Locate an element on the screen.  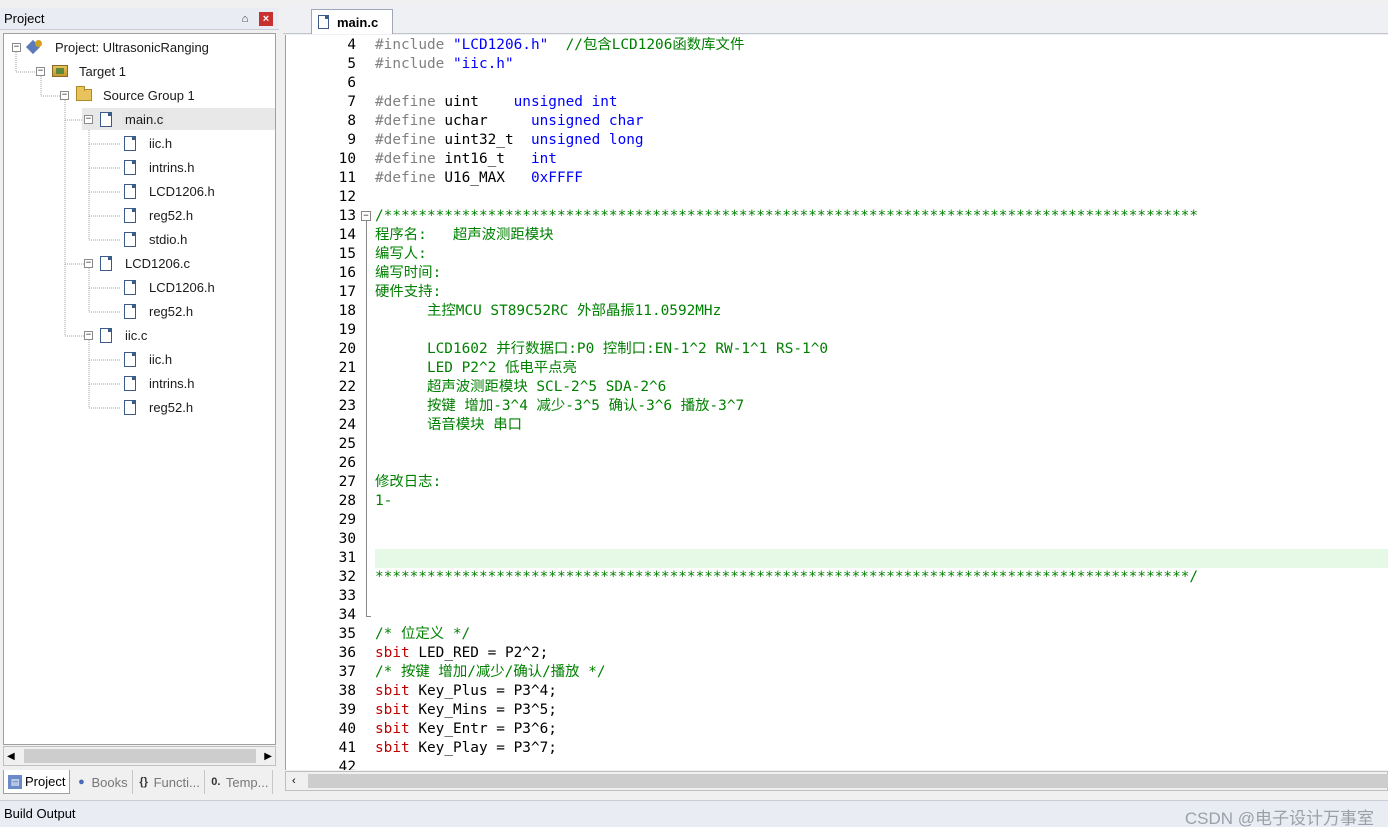
tree-node-project: Project: UltrasonicRanging is located at coordinates (120, 47).